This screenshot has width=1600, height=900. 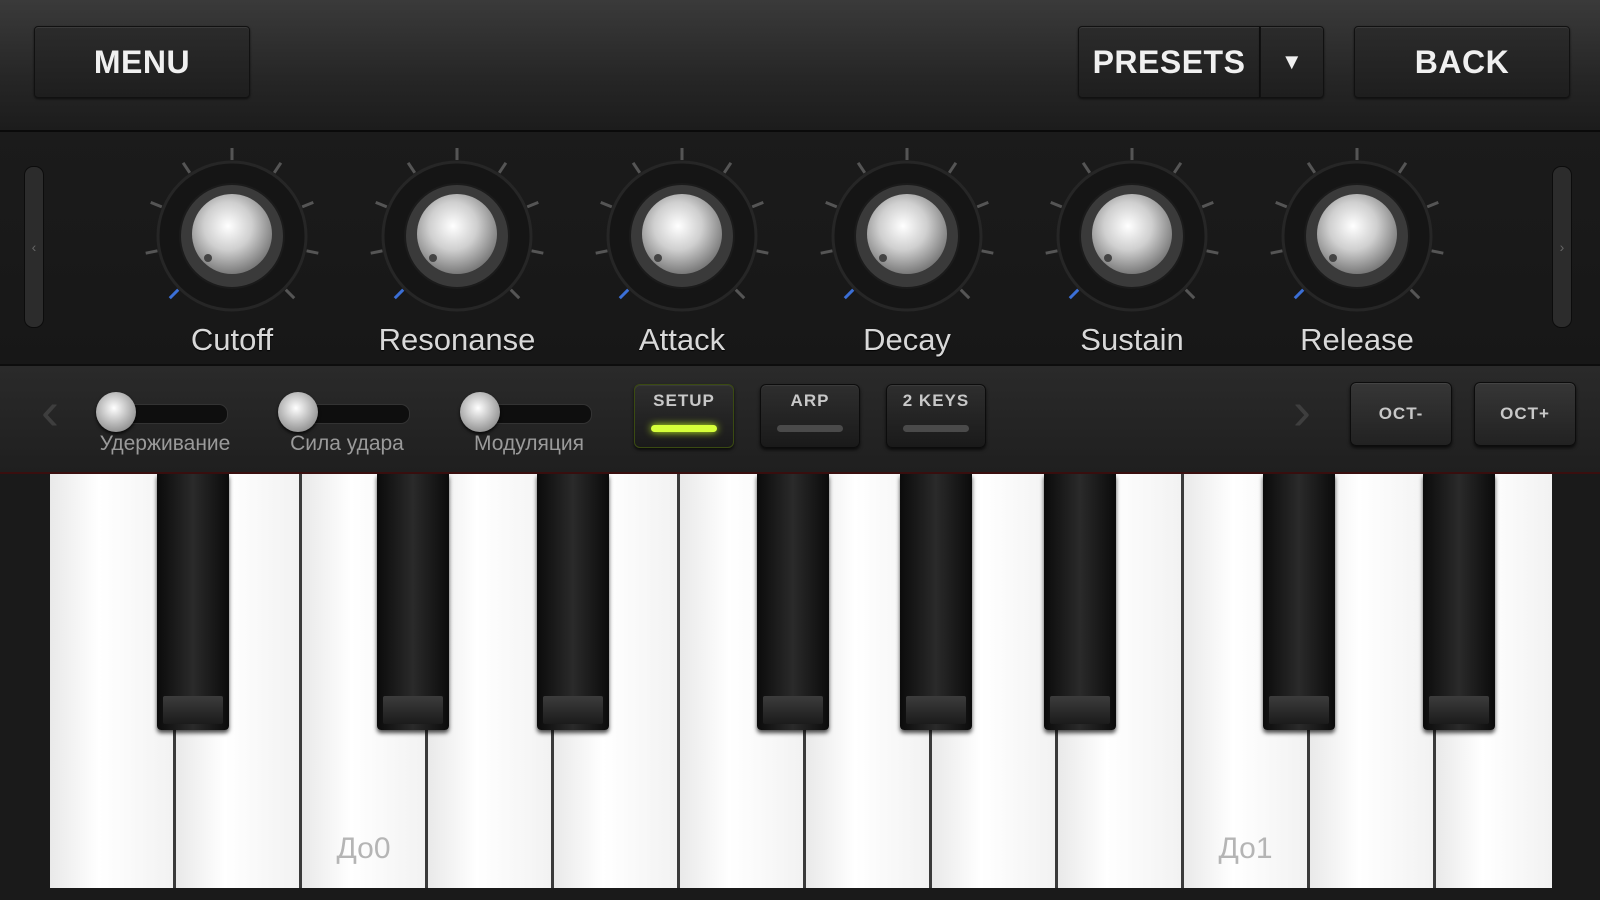 What do you see at coordinates (363, 848) in the screenshot?
I see `octave-label: До0` at bounding box center [363, 848].